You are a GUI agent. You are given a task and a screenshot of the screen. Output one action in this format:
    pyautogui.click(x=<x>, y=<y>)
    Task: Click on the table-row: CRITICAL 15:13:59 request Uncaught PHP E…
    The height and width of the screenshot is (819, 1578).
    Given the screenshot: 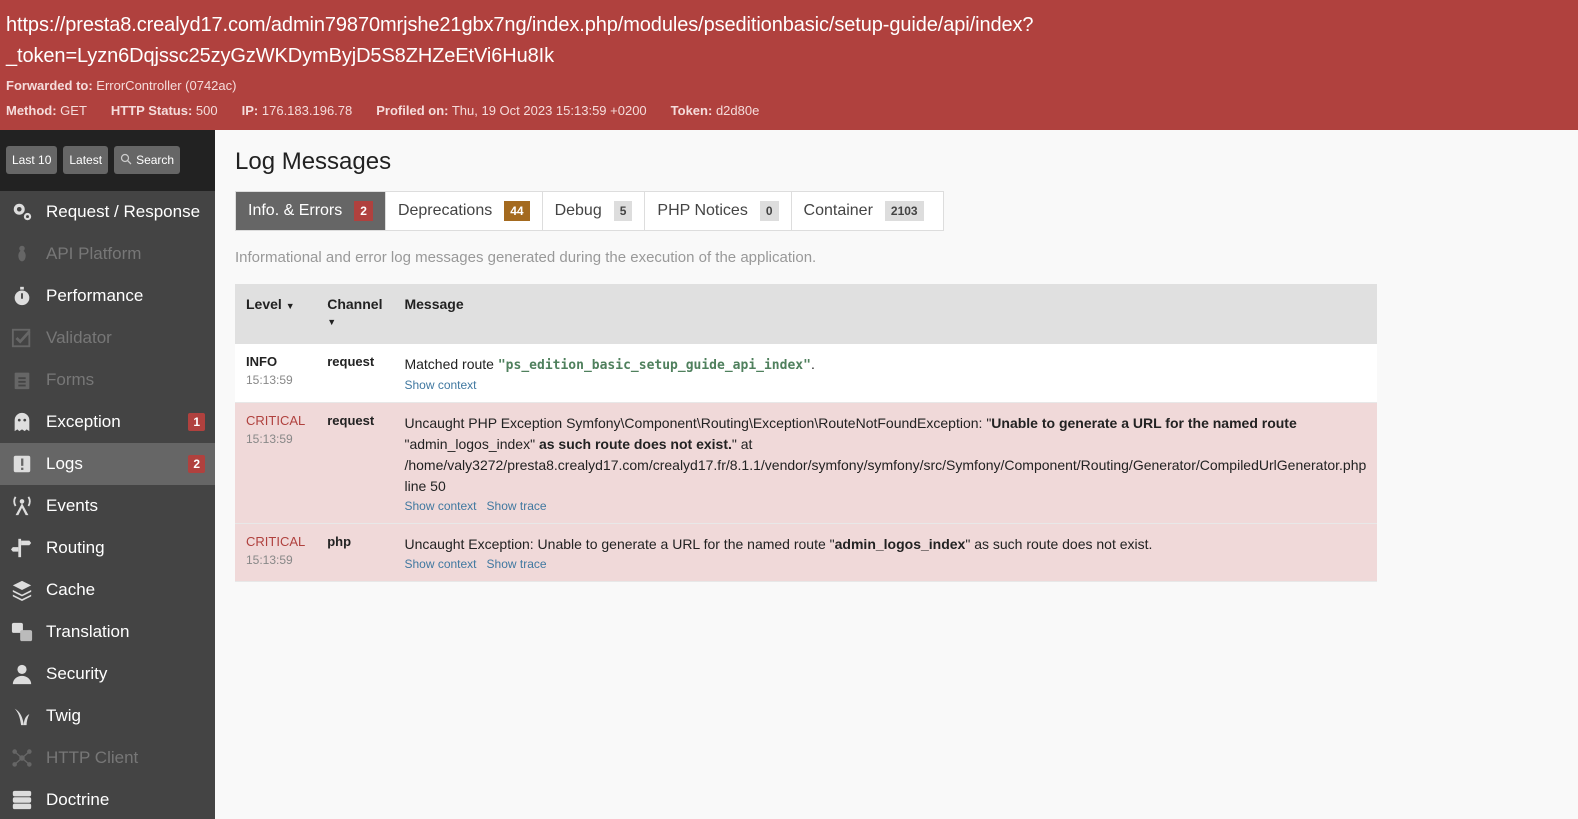 What is the action you would take?
    pyautogui.click(x=806, y=463)
    